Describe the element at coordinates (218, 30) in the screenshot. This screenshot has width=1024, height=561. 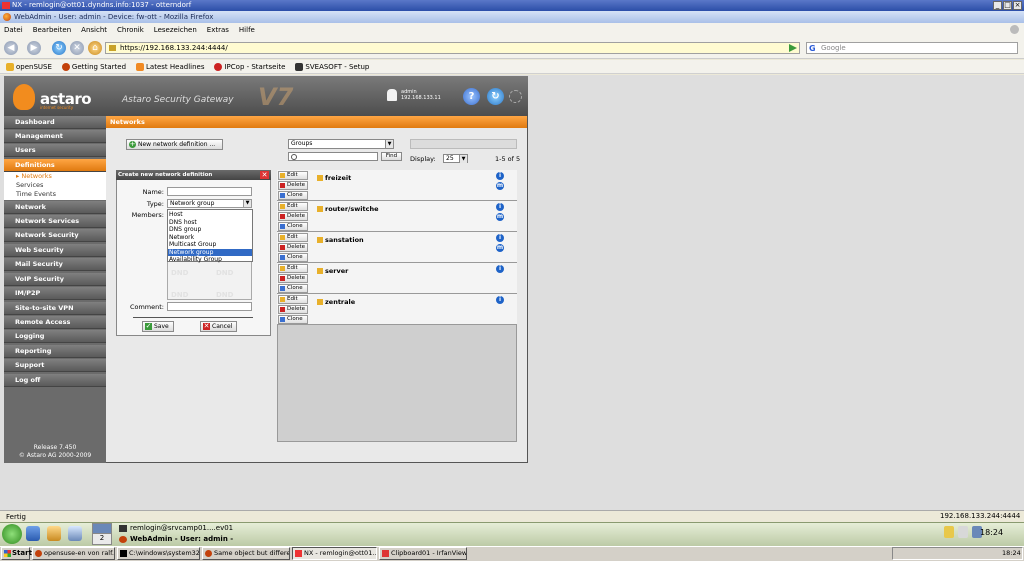
I see `menu-extras: Extras` at that location.